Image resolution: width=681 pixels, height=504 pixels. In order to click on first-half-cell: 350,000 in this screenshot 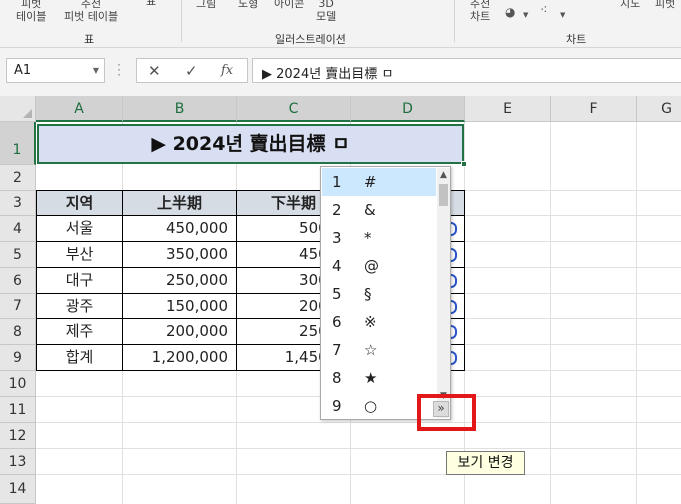, I will do `click(179, 254)`.